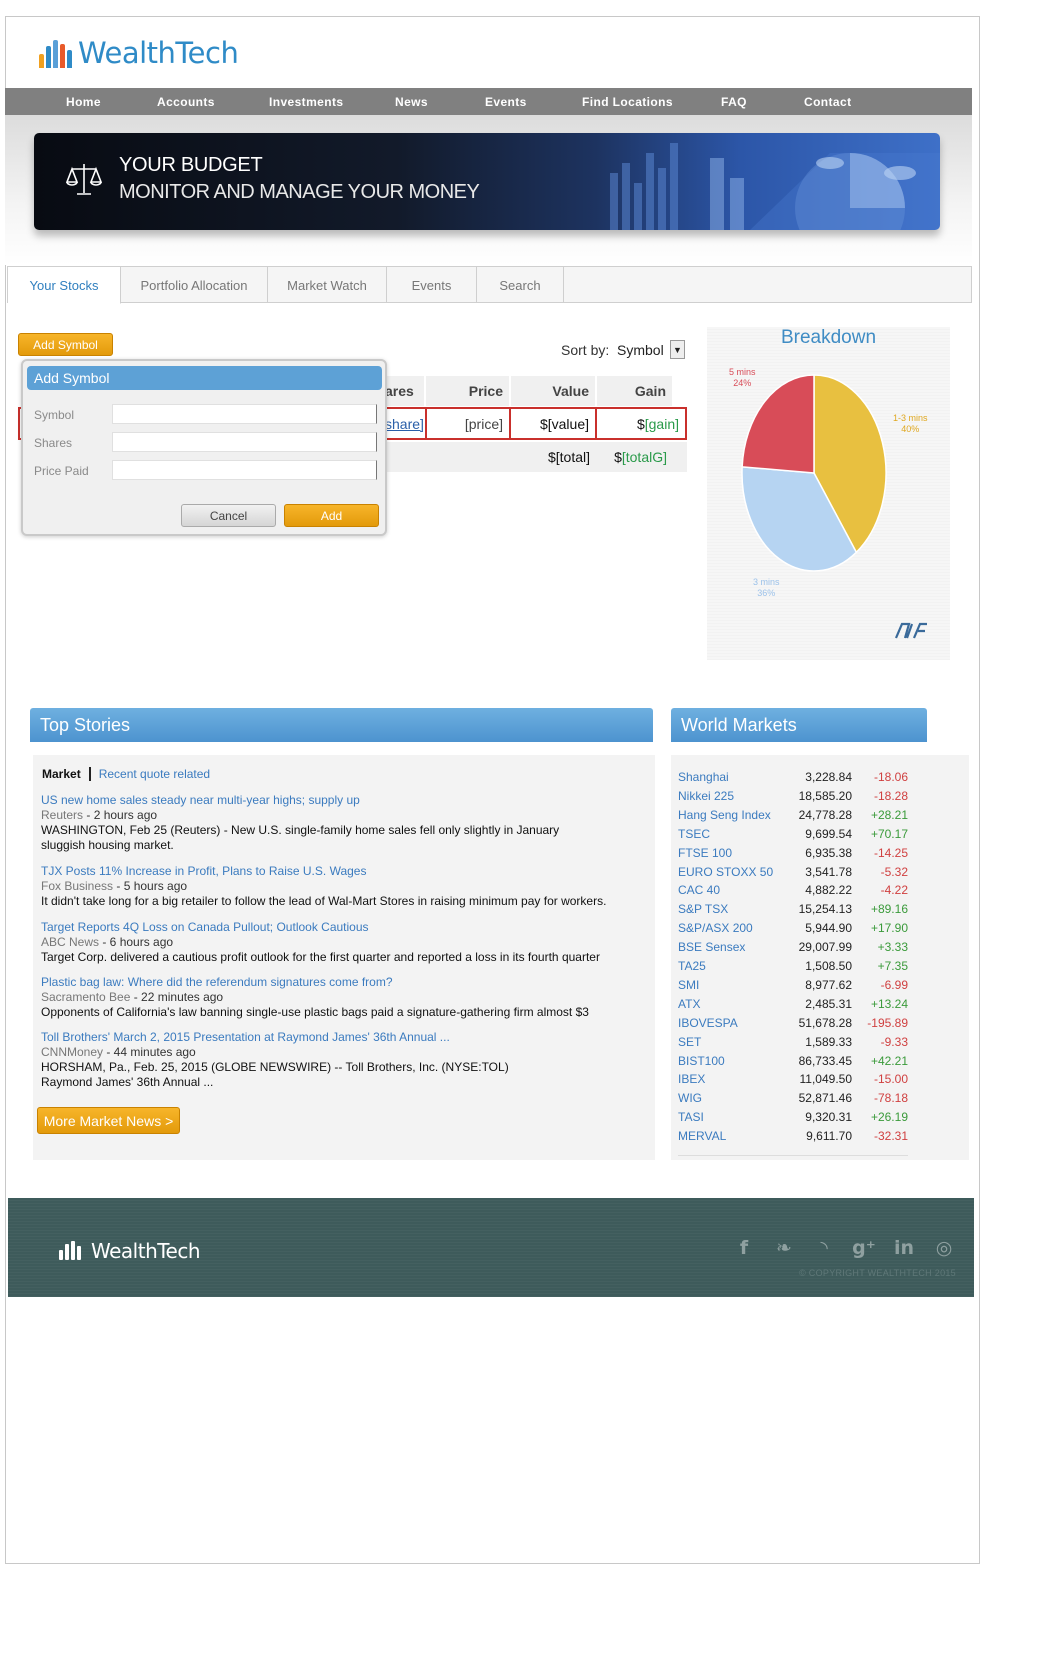 The image size is (1064, 1664). What do you see at coordinates (828, 984) in the screenshot?
I see `market-value: 8,977.62` at bounding box center [828, 984].